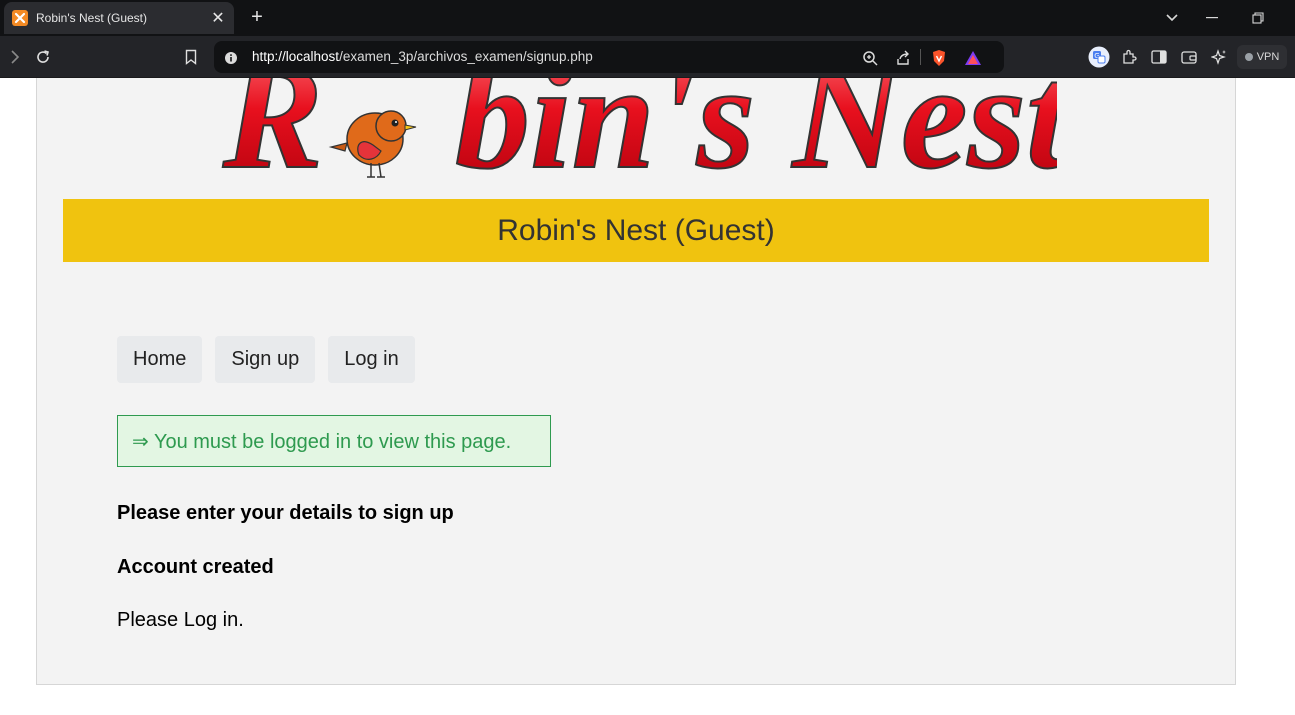 This screenshot has width=1295, height=715. Describe the element at coordinates (191, 57) in the screenshot. I see `bookmark-icon` at that location.